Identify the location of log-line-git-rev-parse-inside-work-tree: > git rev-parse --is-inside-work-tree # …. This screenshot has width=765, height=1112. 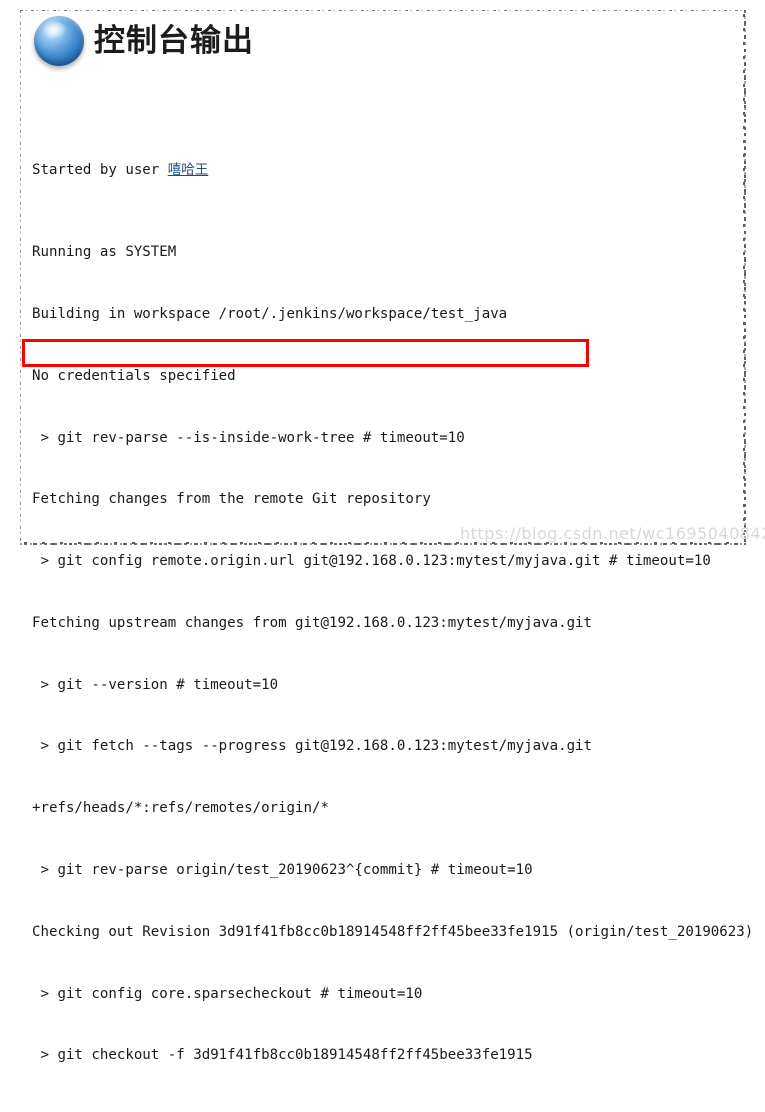
(248, 437).